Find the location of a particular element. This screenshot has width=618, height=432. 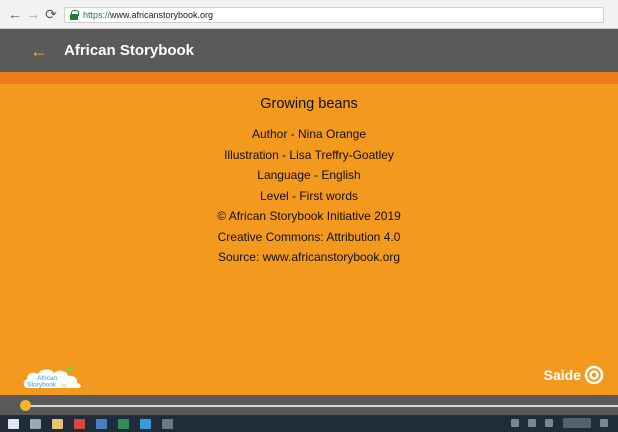

accent-strip is located at coordinates (309, 78).